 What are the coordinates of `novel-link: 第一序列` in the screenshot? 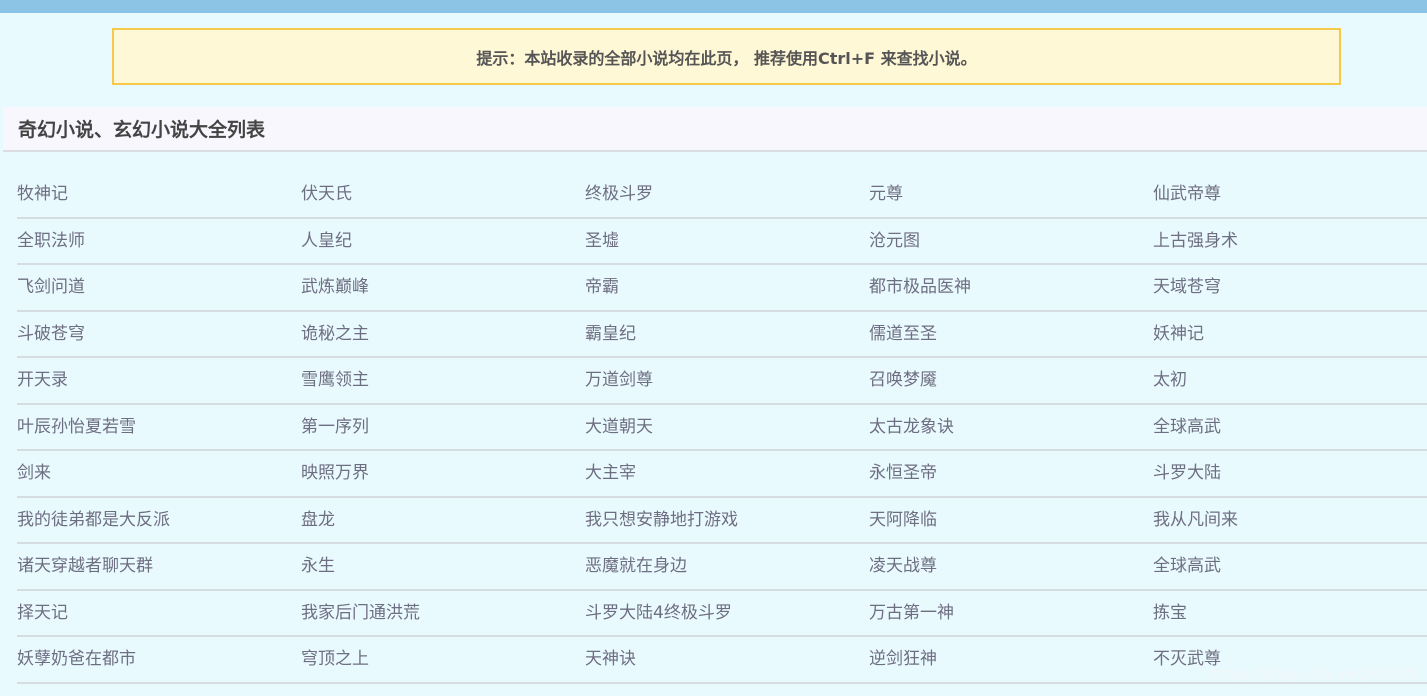 It's located at (443, 427).